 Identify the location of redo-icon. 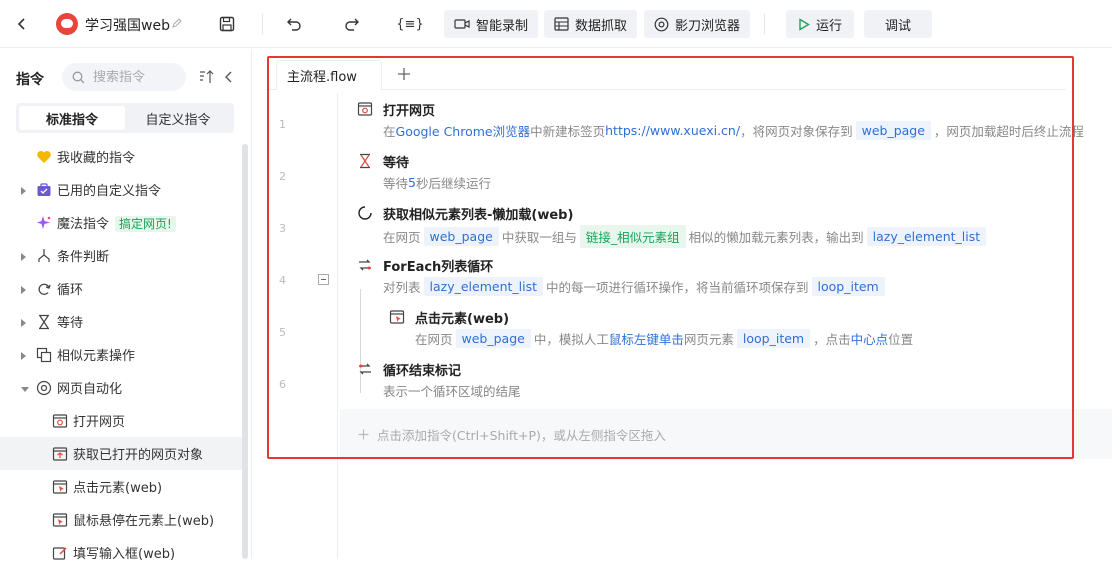
(352, 24).